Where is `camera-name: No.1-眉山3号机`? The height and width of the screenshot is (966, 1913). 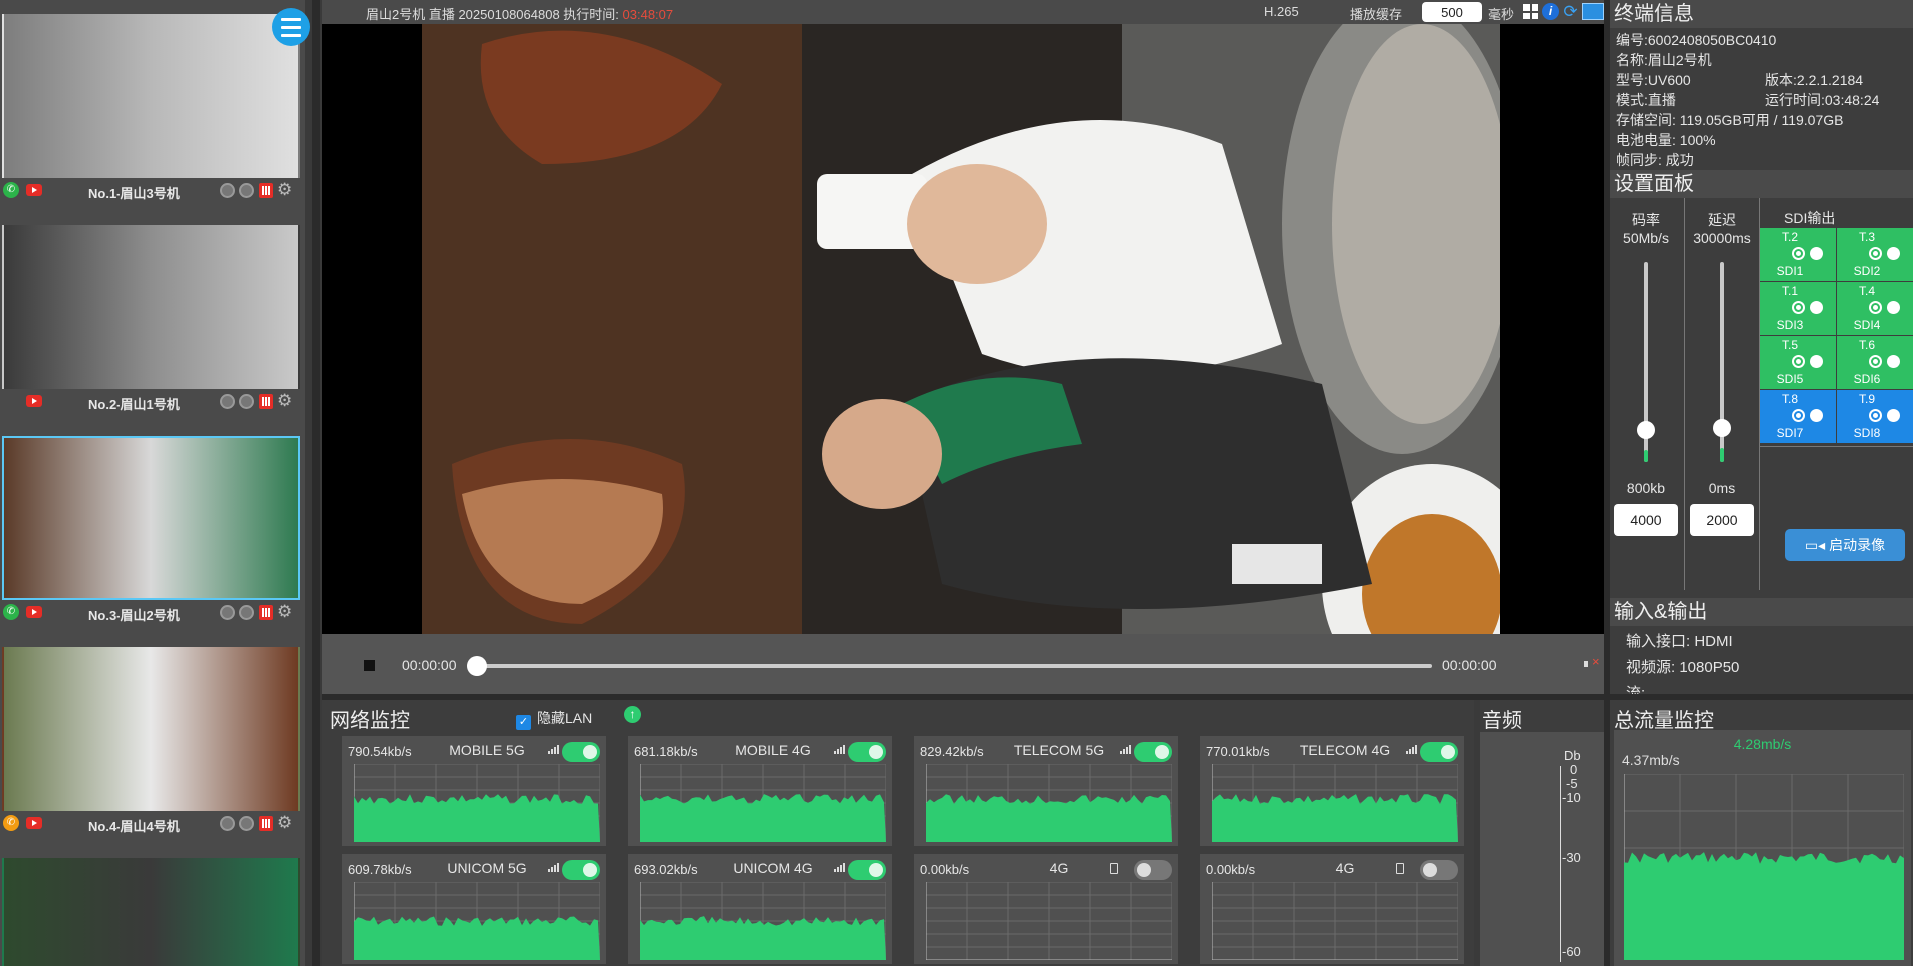 camera-name: No.1-眉山3号机 is located at coordinates (134, 193).